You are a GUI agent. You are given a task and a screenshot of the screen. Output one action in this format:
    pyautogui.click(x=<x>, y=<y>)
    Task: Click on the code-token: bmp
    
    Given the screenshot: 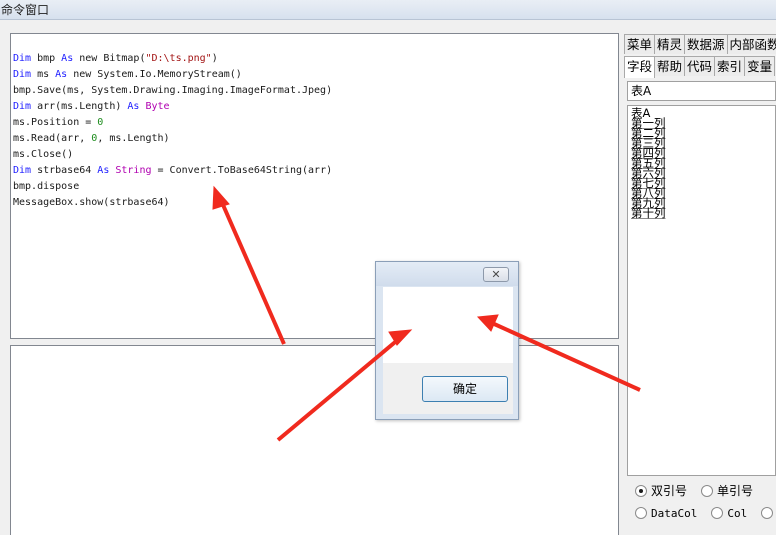 What is the action you would take?
    pyautogui.click(x=46, y=58)
    